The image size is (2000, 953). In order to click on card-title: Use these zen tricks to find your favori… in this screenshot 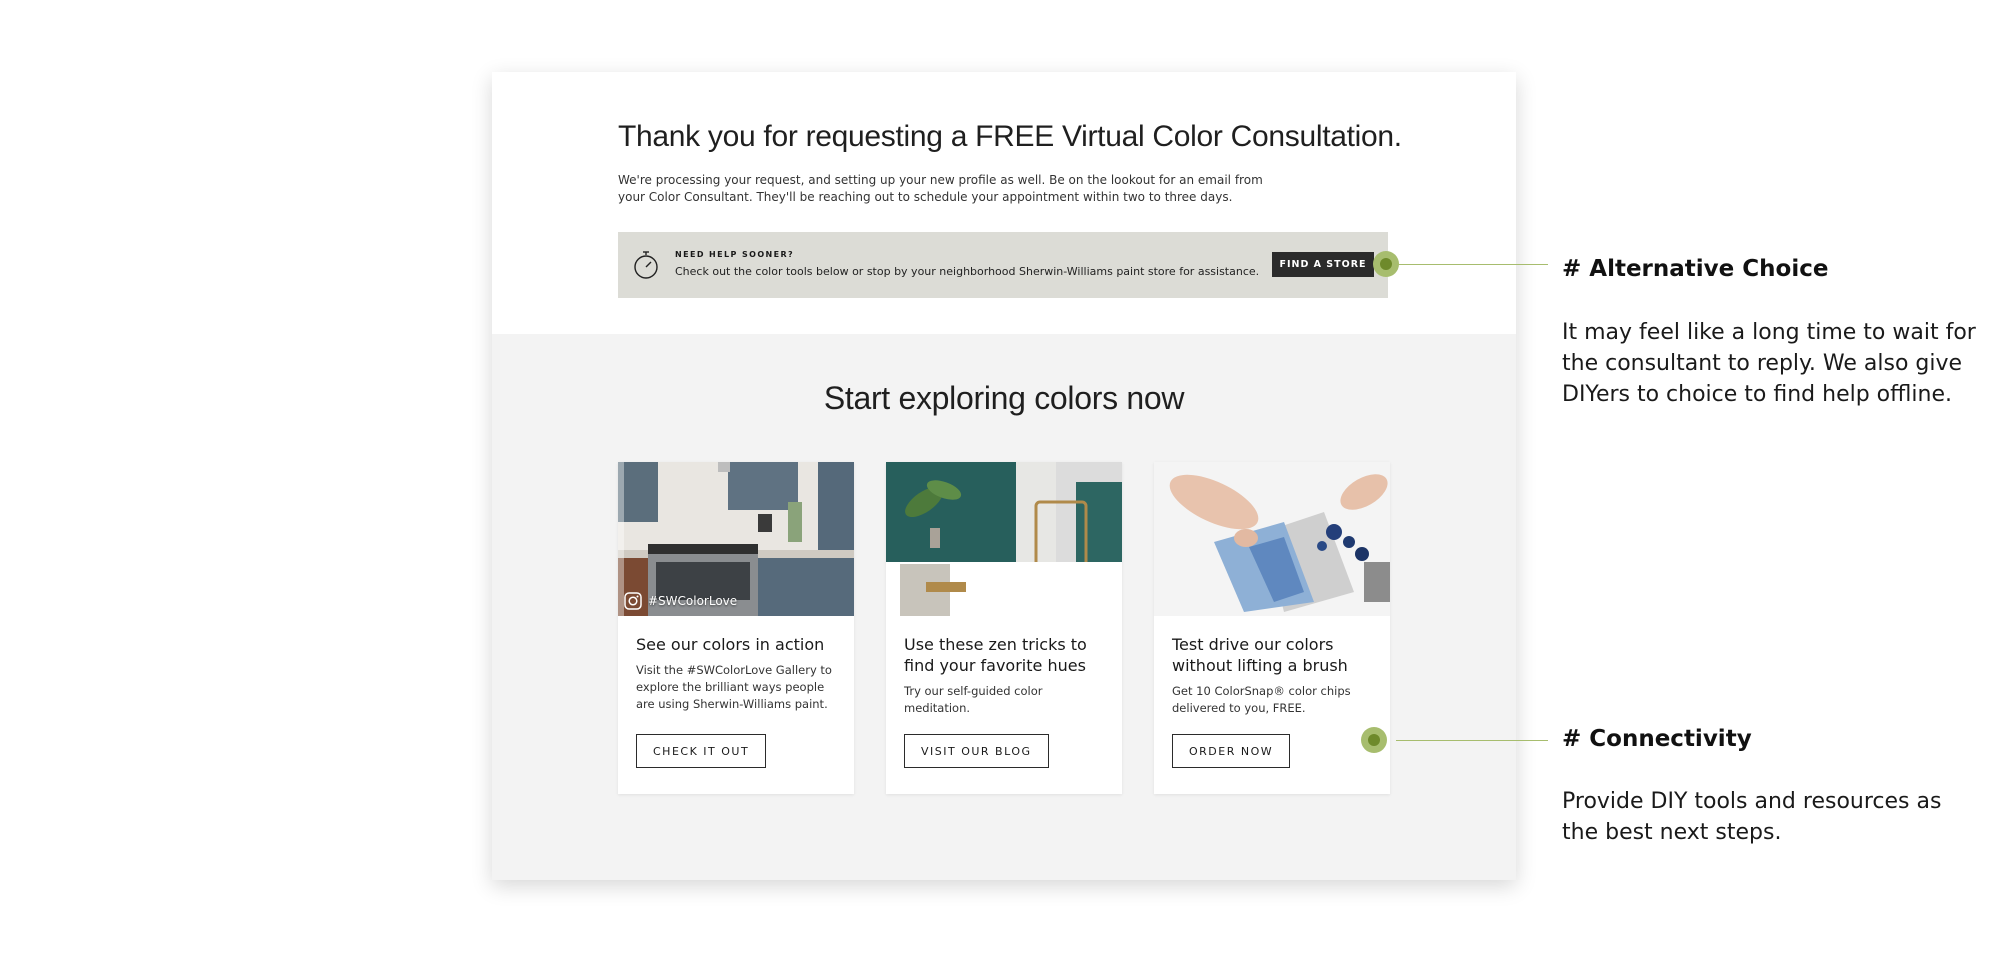, I will do `click(995, 655)`.